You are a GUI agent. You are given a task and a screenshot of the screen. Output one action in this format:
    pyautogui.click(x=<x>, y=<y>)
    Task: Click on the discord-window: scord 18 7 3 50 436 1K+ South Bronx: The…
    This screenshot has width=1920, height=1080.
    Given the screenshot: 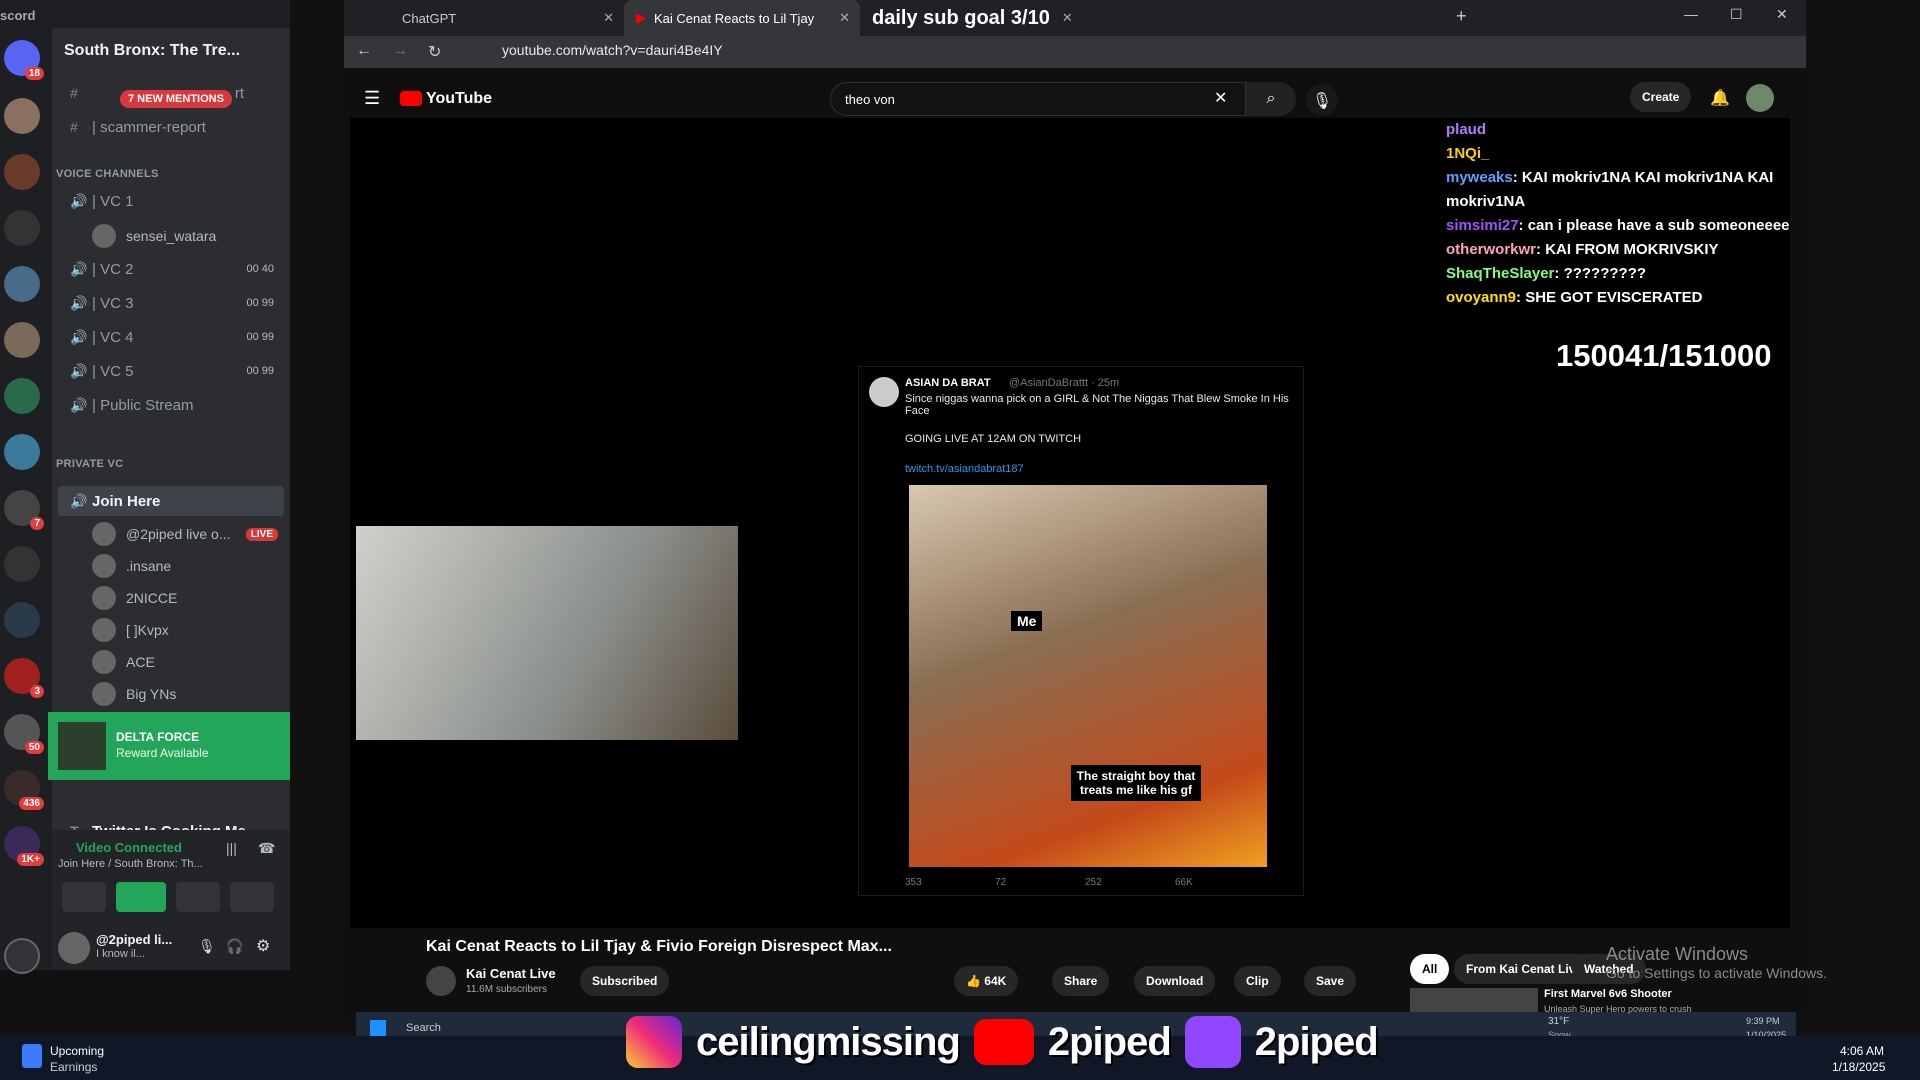 What is the action you would take?
    pyautogui.click(x=145, y=487)
    